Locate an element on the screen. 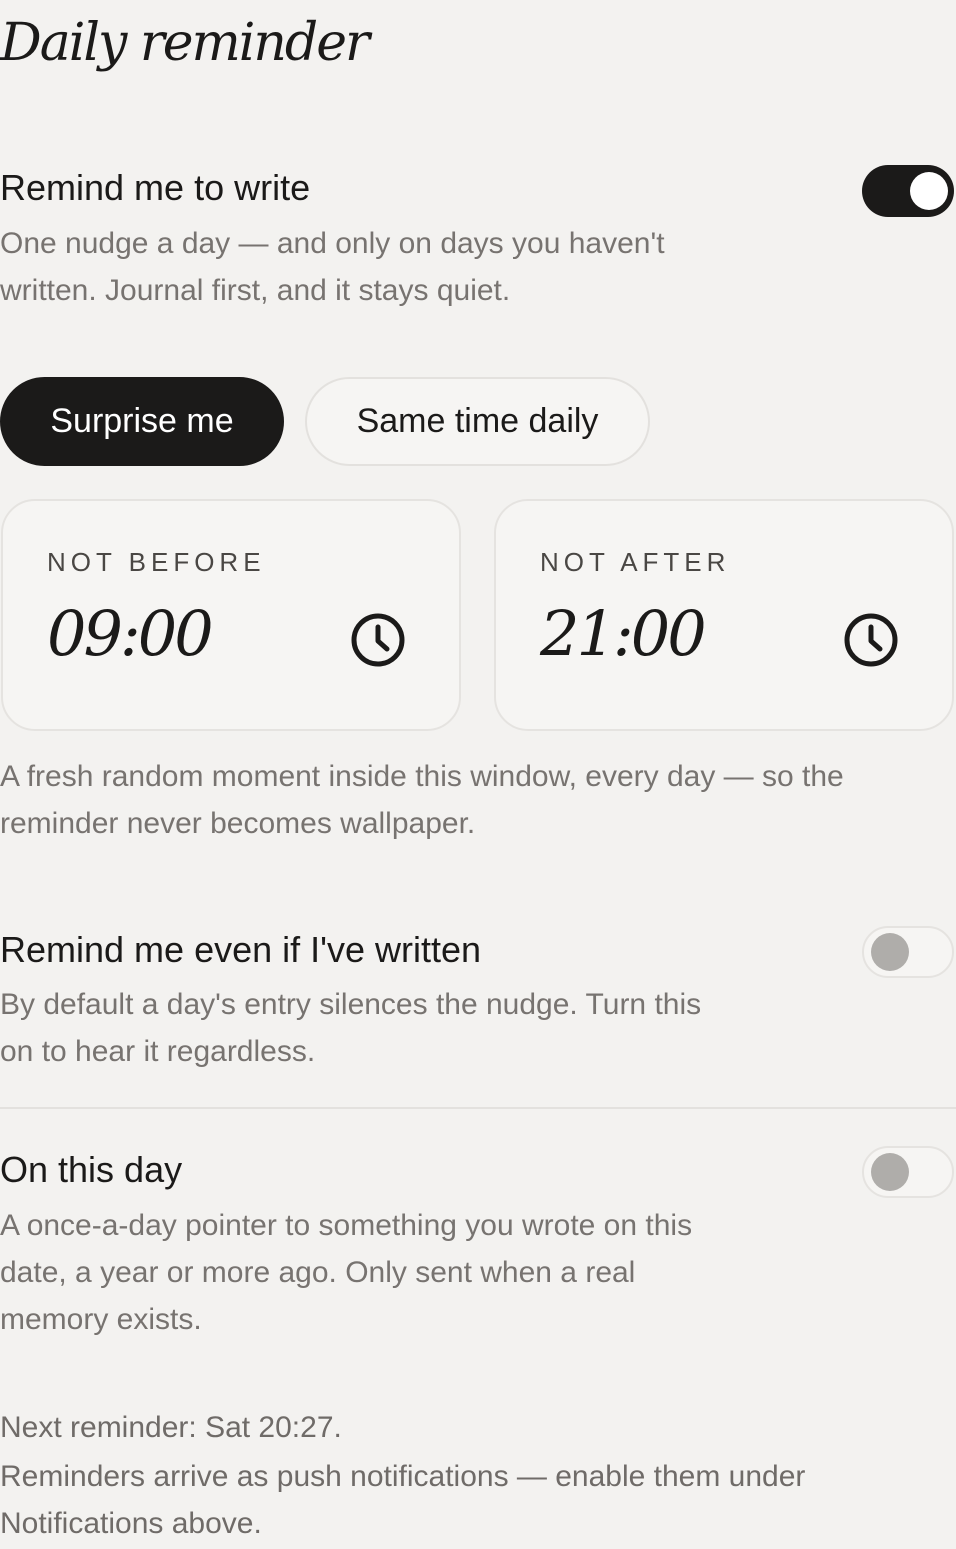  on-this-day-toggle is located at coordinates (908, 1172).